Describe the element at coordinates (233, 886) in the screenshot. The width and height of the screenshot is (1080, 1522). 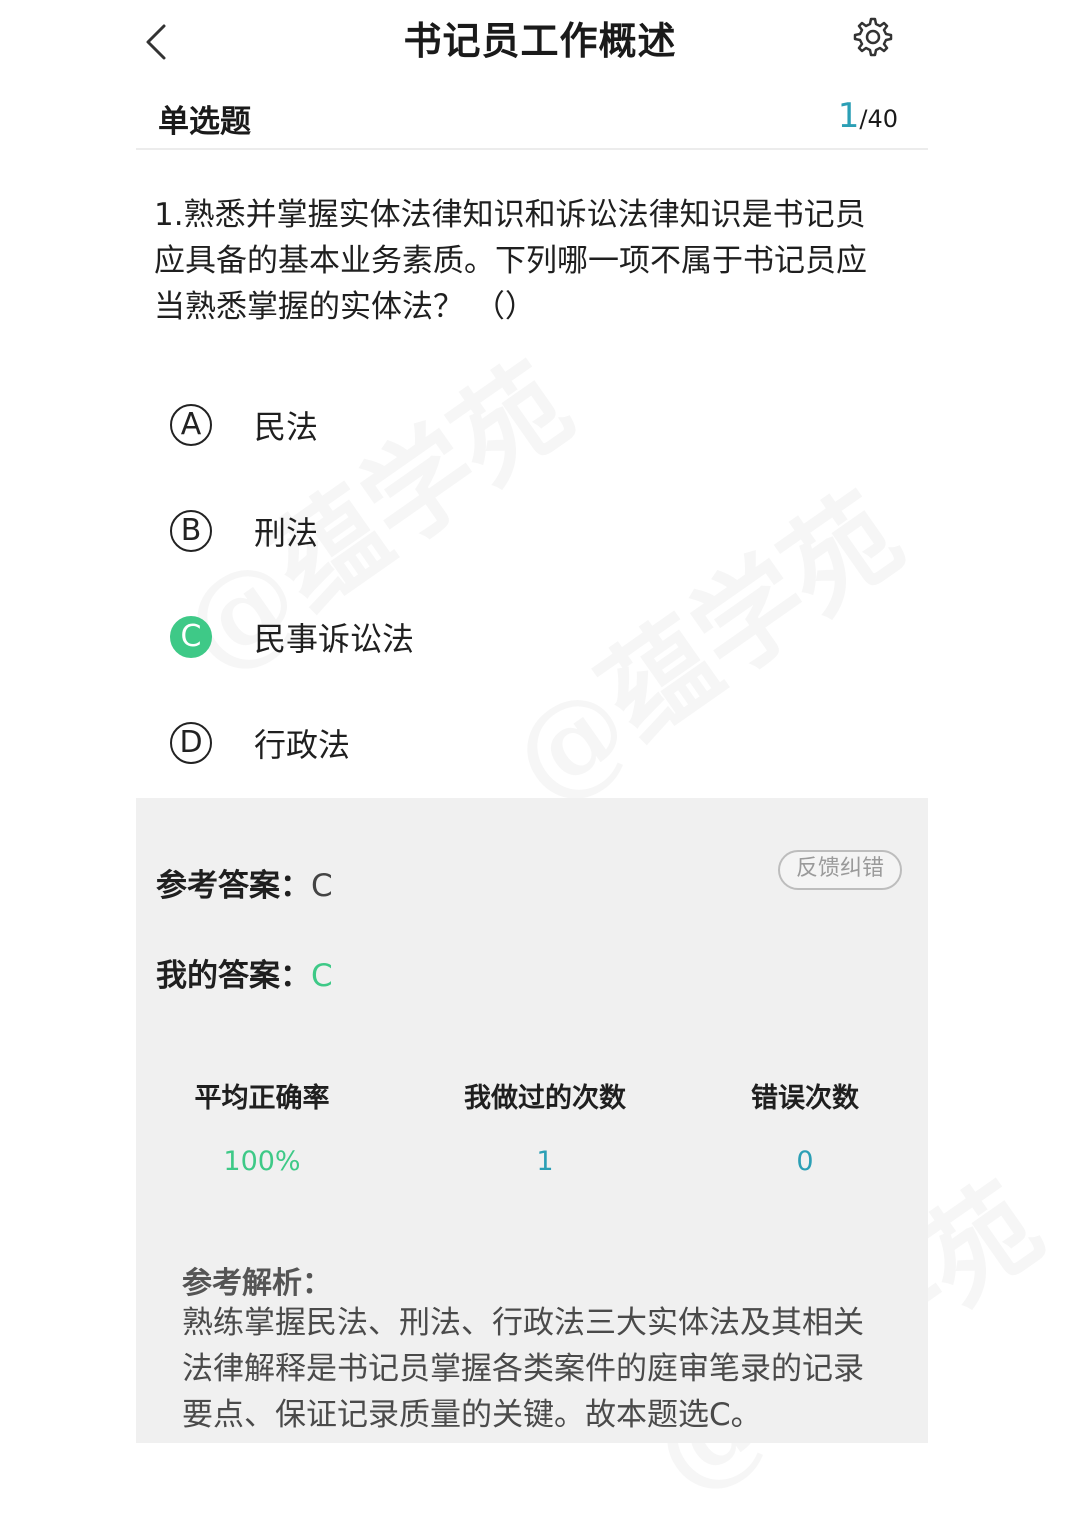
I see `reference-answer-label: 参考答案：` at that location.